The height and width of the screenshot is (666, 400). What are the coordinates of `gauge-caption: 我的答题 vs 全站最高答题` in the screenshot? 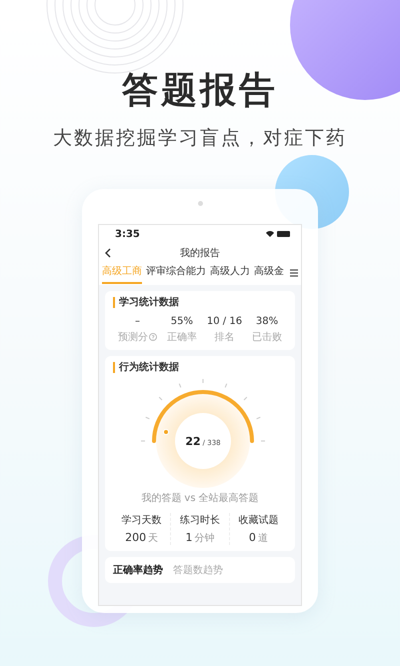 It's located at (200, 498).